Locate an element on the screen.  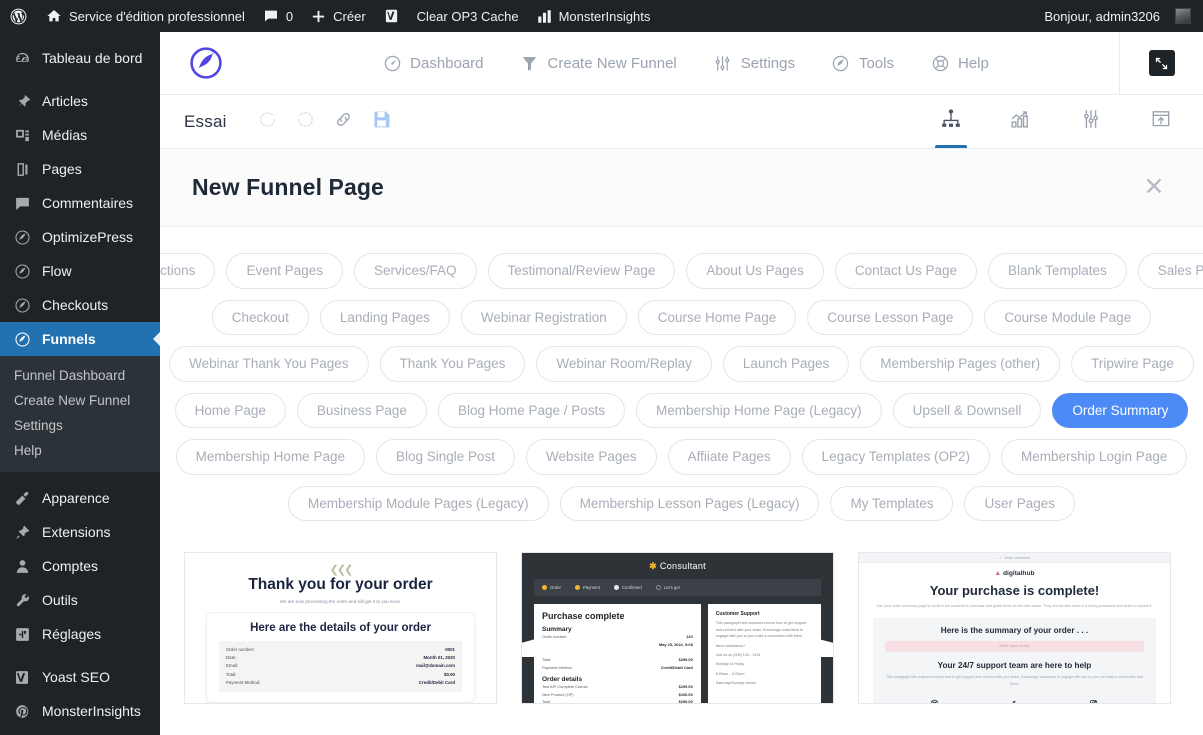
redo-button is located at coordinates (306, 122).